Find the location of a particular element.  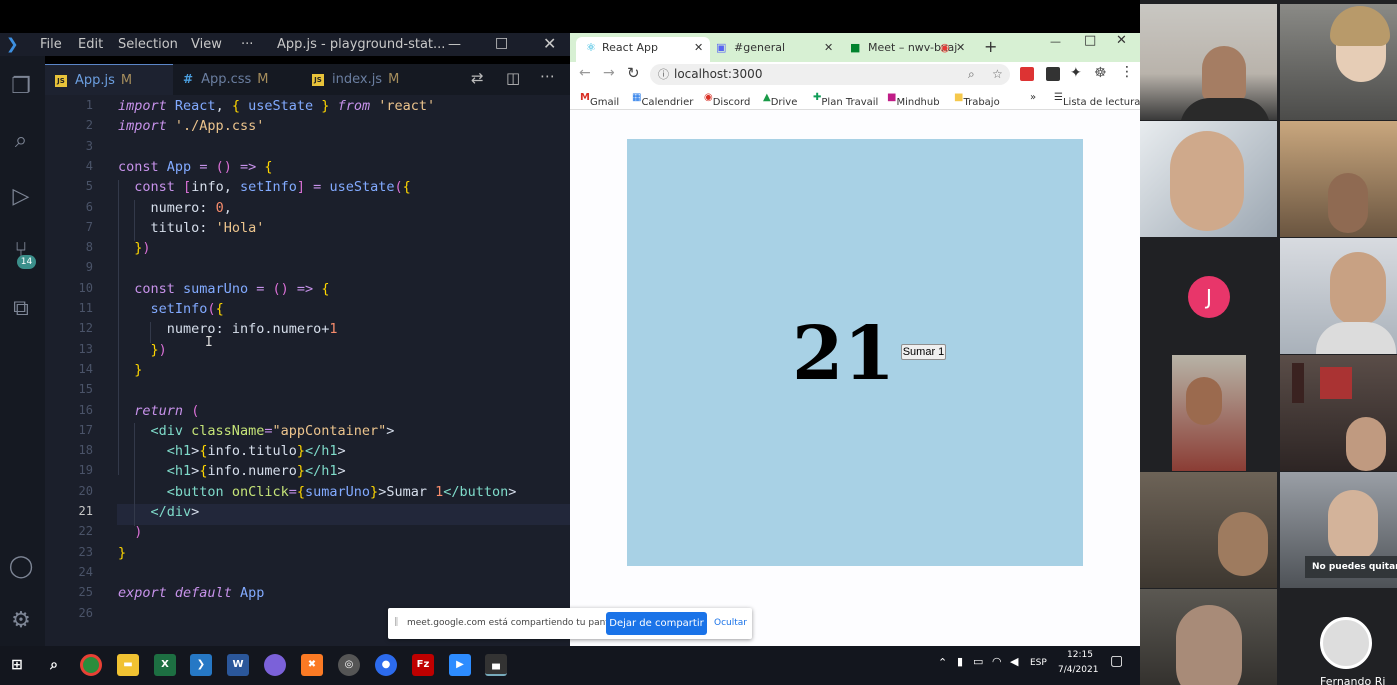

bookmark-gmail: M Gmail is located at coordinates (599, 100).